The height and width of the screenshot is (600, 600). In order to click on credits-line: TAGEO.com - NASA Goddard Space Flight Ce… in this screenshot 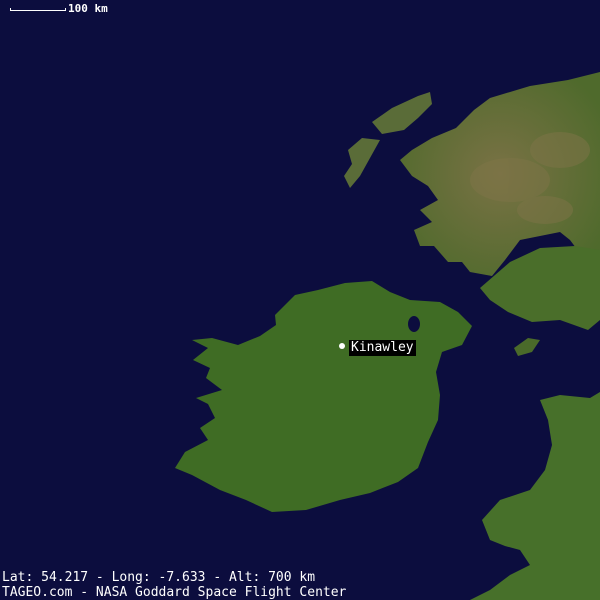, I will do `click(174, 592)`.